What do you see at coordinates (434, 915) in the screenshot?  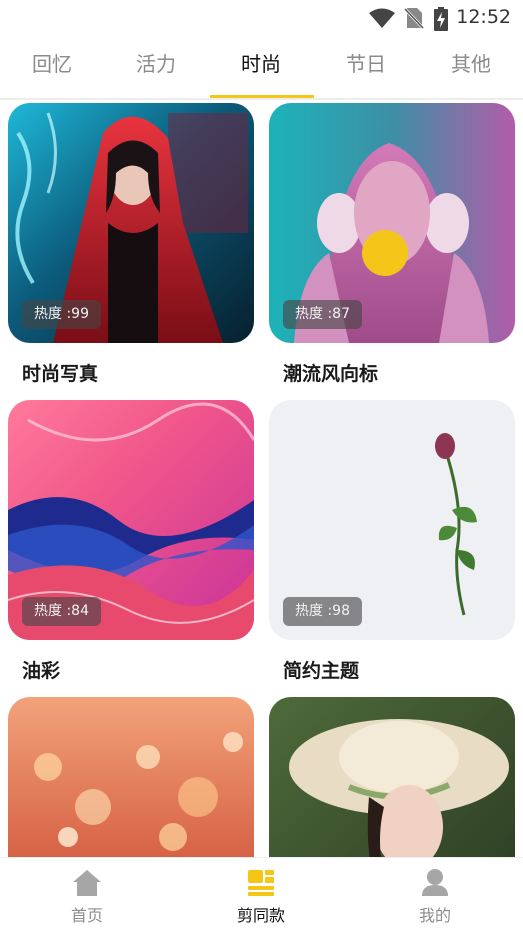 I see `nav-profile-label: 我的` at bounding box center [434, 915].